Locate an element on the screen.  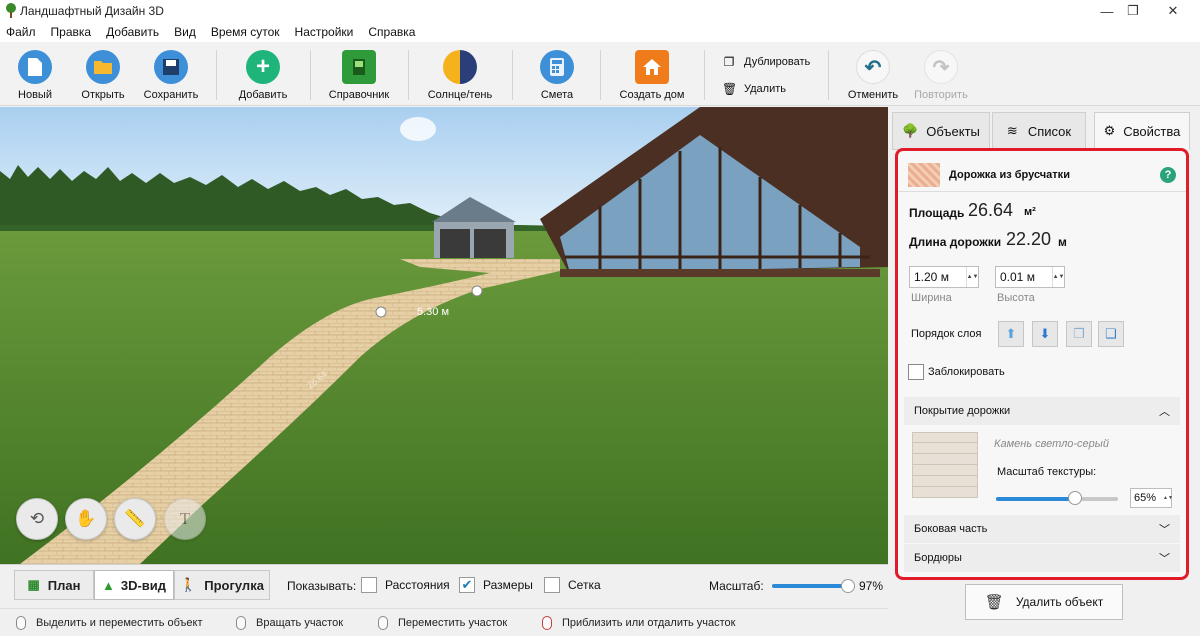
text-tool: T is located at coordinates (185, 519).